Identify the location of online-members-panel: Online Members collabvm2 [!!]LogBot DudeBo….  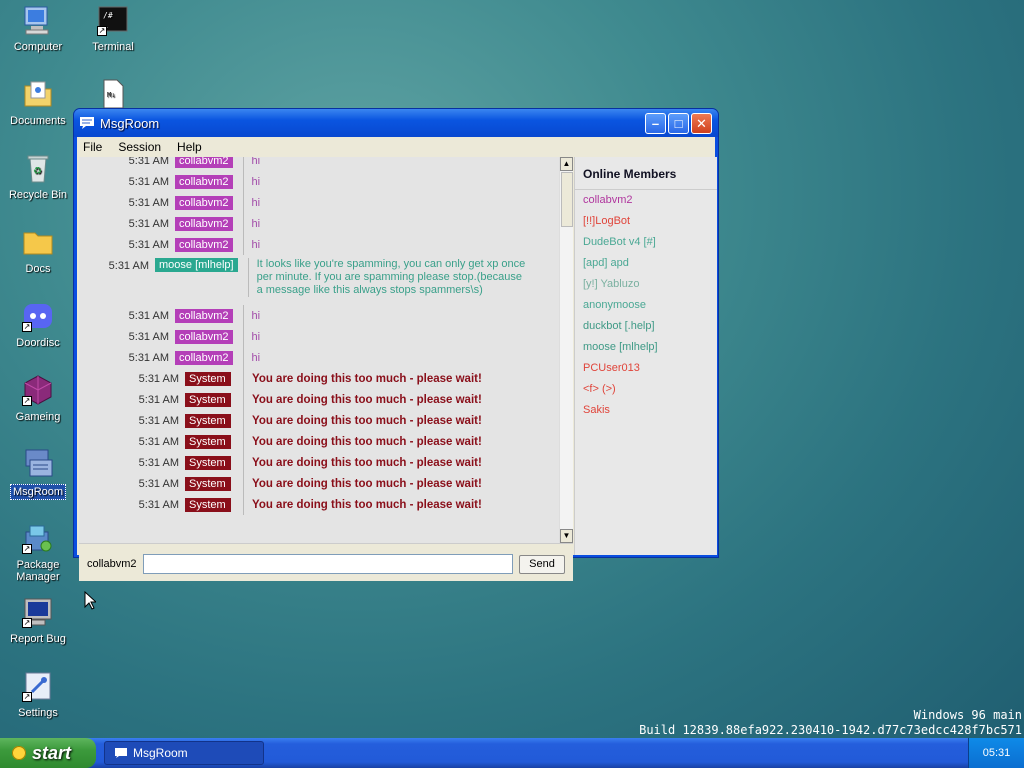
(645, 356).